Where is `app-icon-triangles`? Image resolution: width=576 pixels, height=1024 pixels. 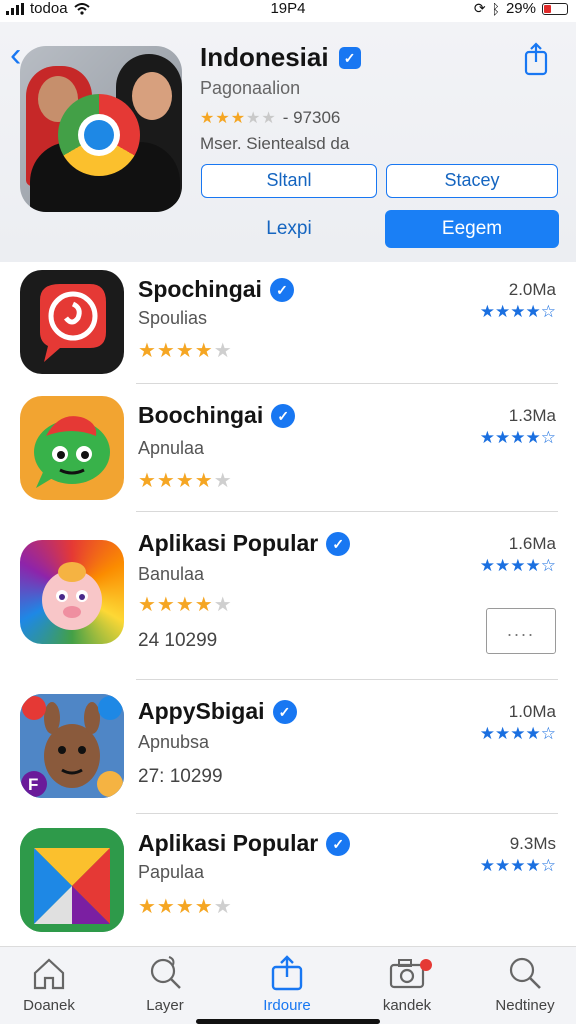
app-icon-triangles is located at coordinates (72, 880).